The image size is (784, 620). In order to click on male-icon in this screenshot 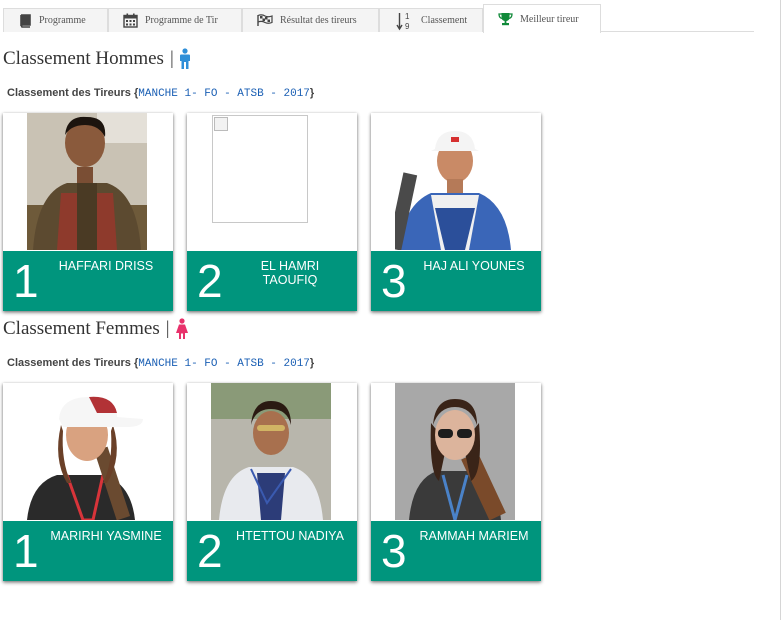, I will do `click(184, 58)`.